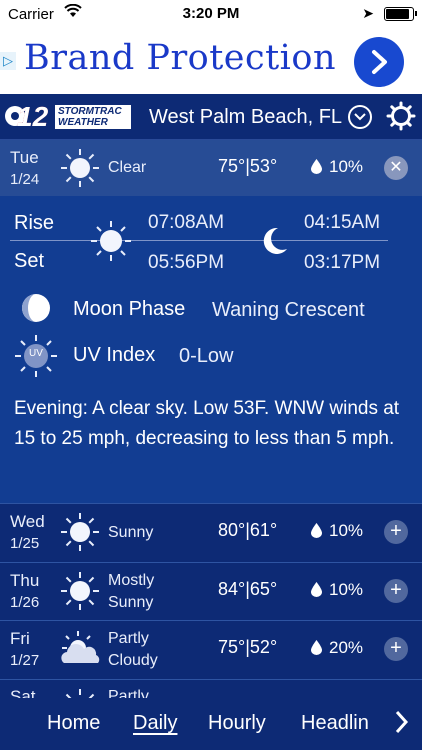 Image resolution: width=422 pixels, height=750 pixels. What do you see at coordinates (180, 58) in the screenshot?
I see `ad-headline: Brand Protection` at bounding box center [180, 58].